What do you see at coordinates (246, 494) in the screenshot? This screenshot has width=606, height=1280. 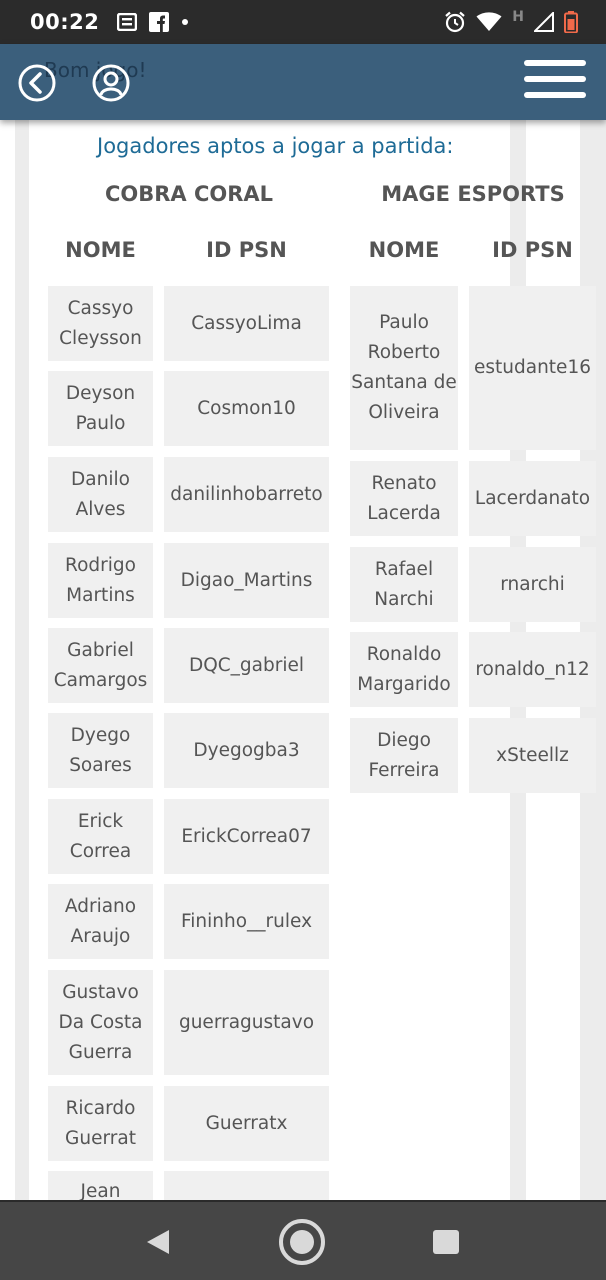 I see `player-psn-cell: danilinhobarreto` at bounding box center [246, 494].